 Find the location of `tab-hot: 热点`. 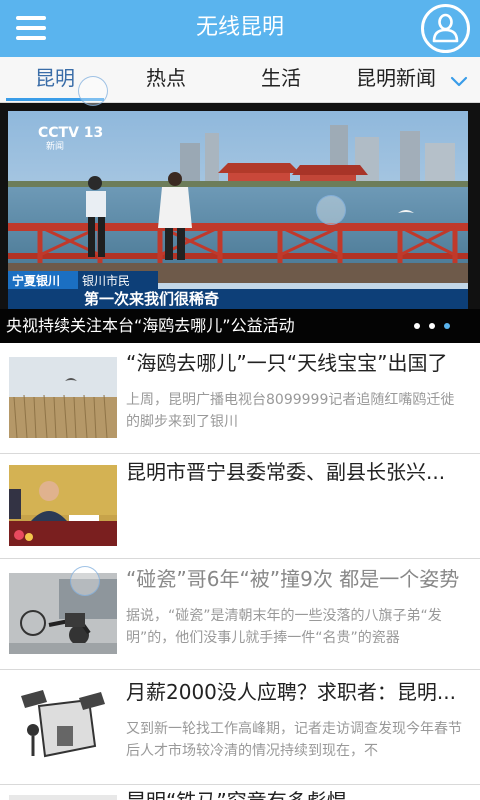

tab-hot: 热点 is located at coordinates (166, 79).